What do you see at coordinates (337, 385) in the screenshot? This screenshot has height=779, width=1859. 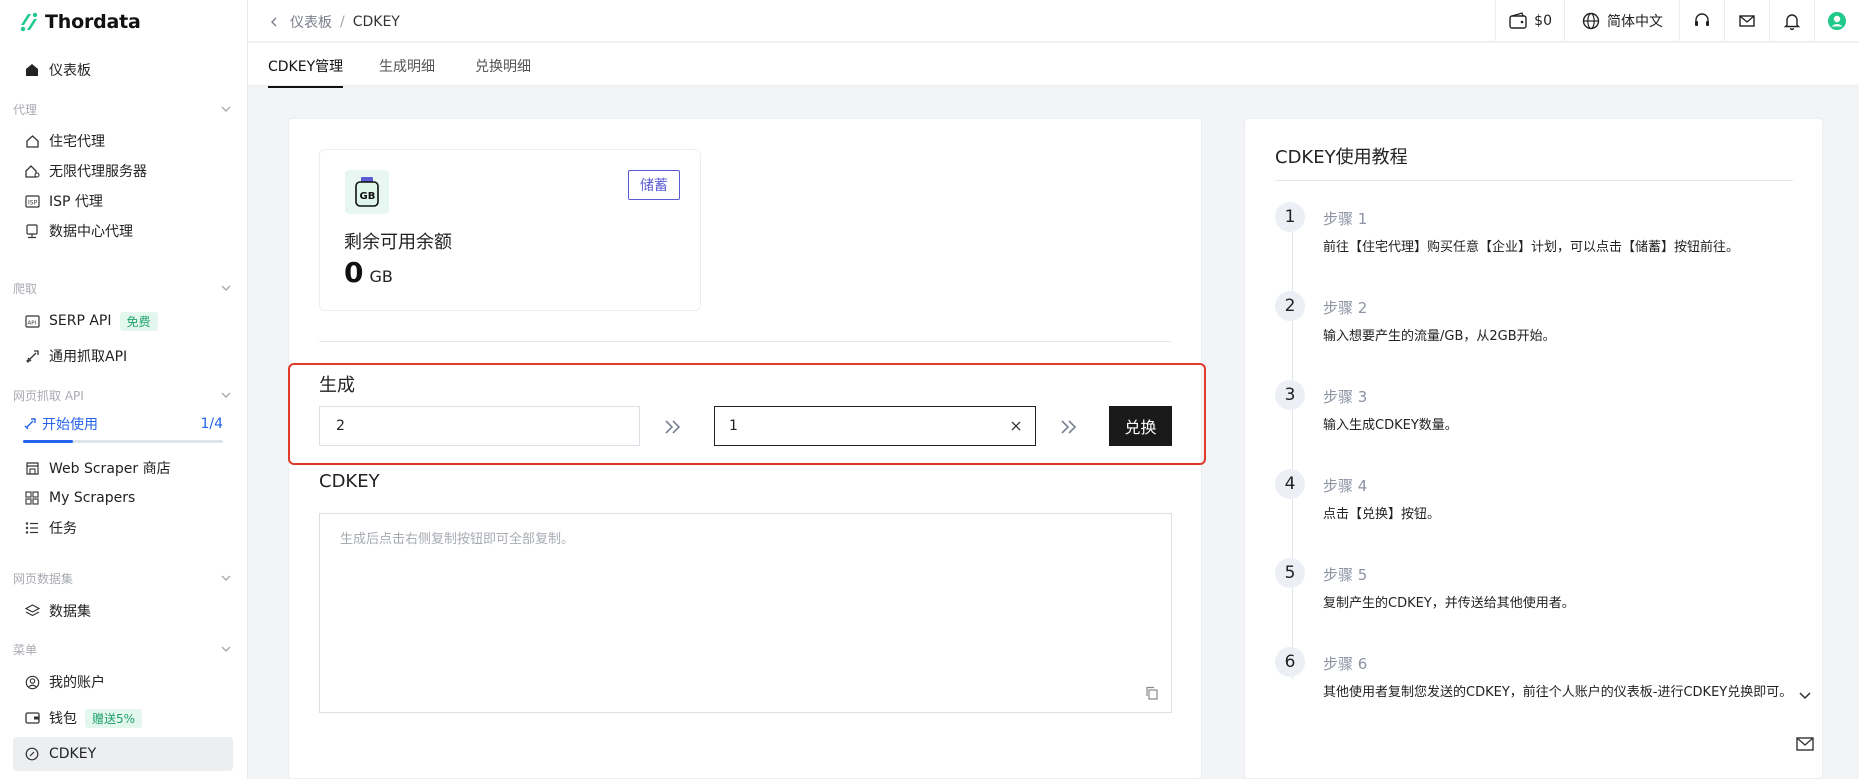 I see `generate-title: 生成` at bounding box center [337, 385].